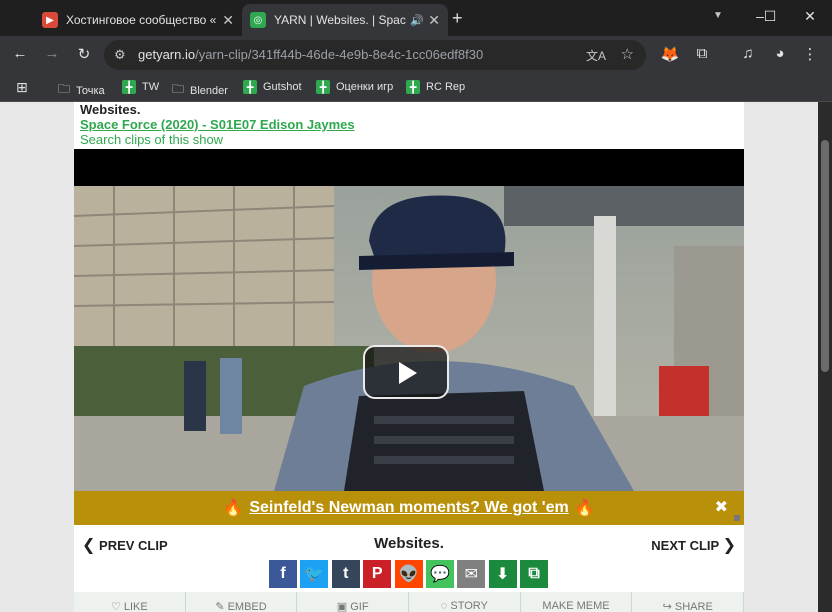  What do you see at coordinates (365, 87) in the screenshot?
I see `bookmark-label: Оценки игр` at bounding box center [365, 87].